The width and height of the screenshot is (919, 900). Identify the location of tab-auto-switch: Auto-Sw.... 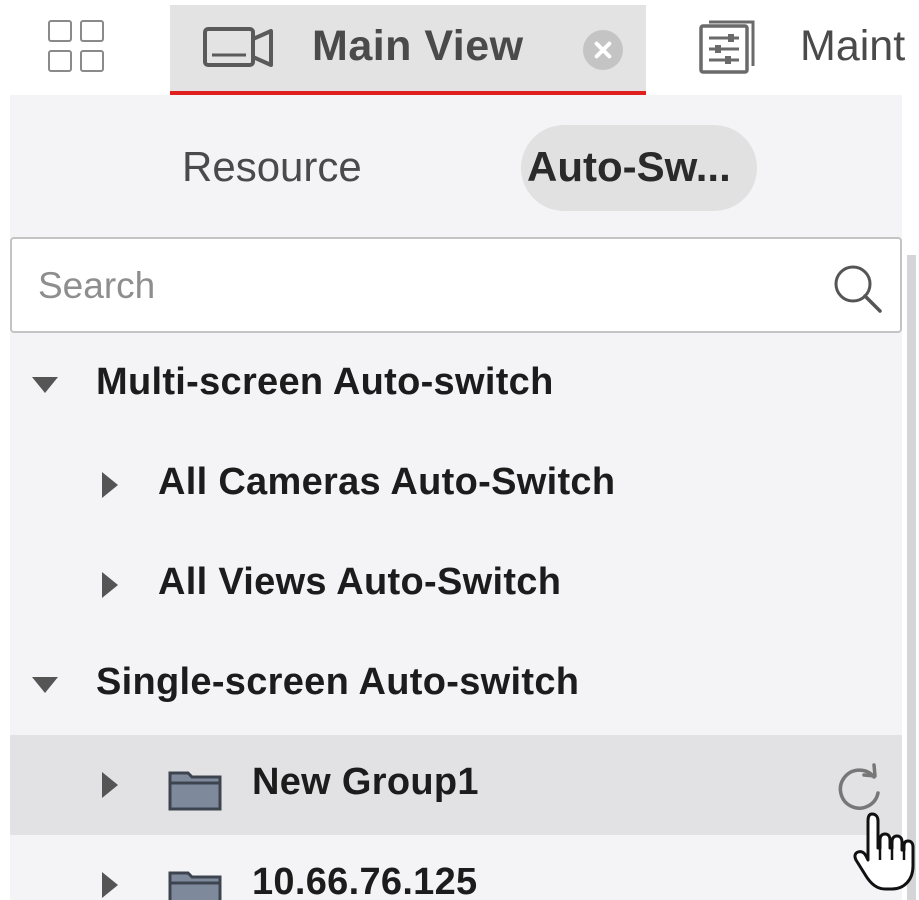
(639, 168).